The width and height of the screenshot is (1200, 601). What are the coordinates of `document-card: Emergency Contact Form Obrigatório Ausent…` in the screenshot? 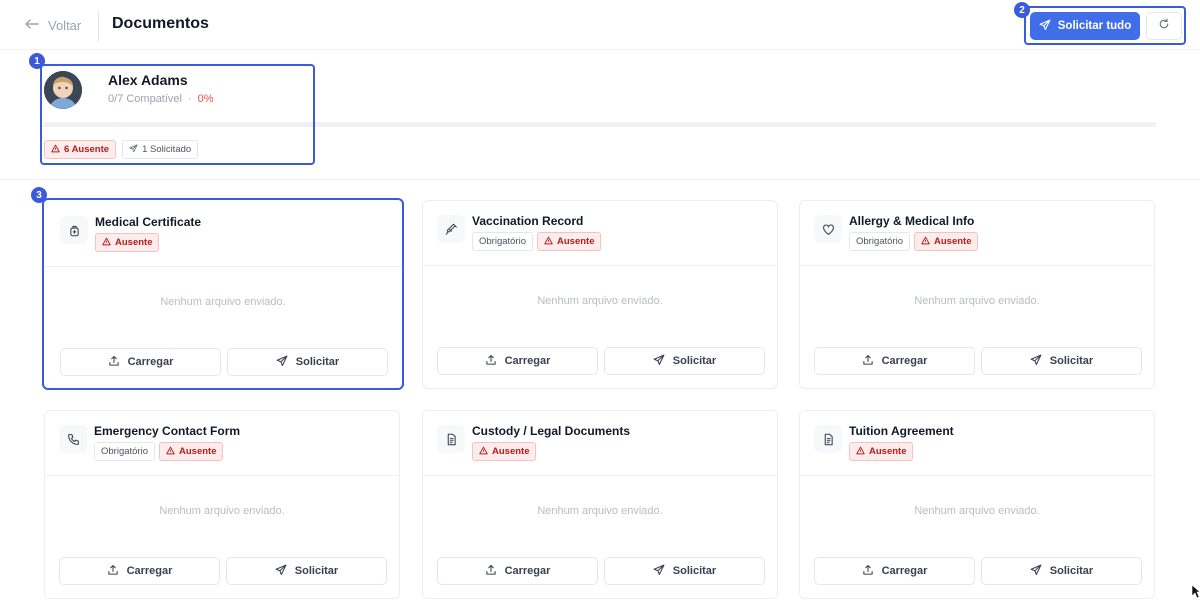 It's located at (222, 504).